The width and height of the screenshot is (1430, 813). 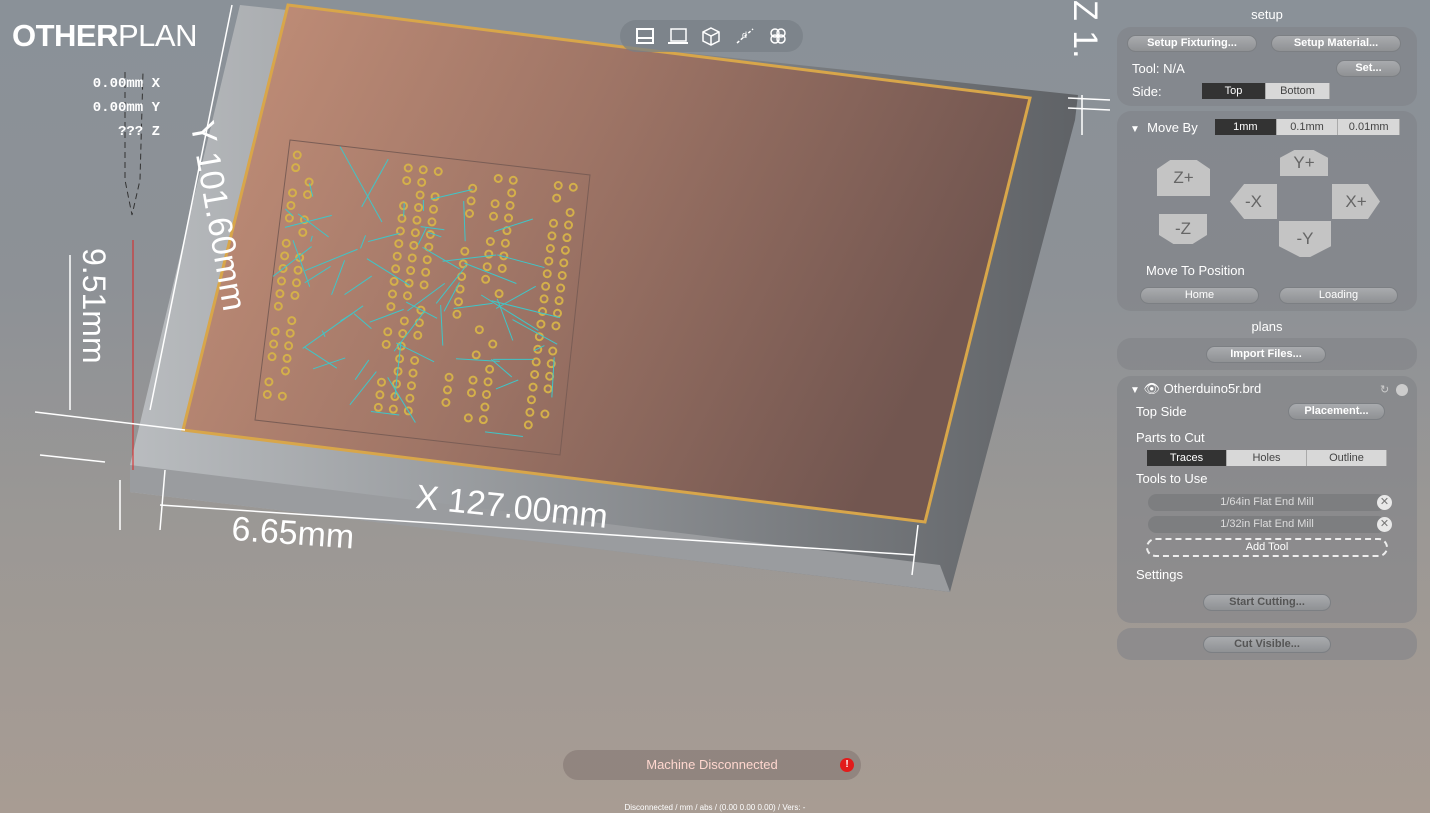 I want to click on move-to-position-label: Move To Position, so click(x=1195, y=270).